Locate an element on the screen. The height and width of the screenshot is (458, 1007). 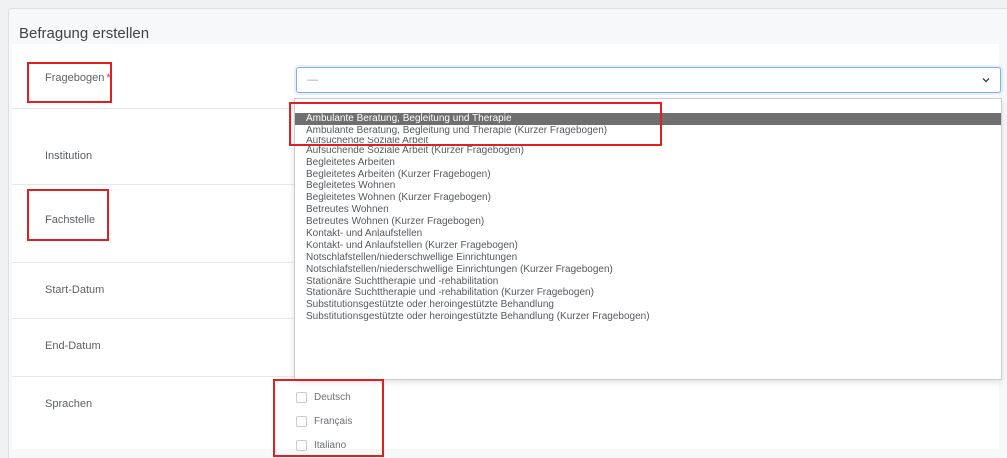
highlight-box-fachstelle is located at coordinates (68, 215).